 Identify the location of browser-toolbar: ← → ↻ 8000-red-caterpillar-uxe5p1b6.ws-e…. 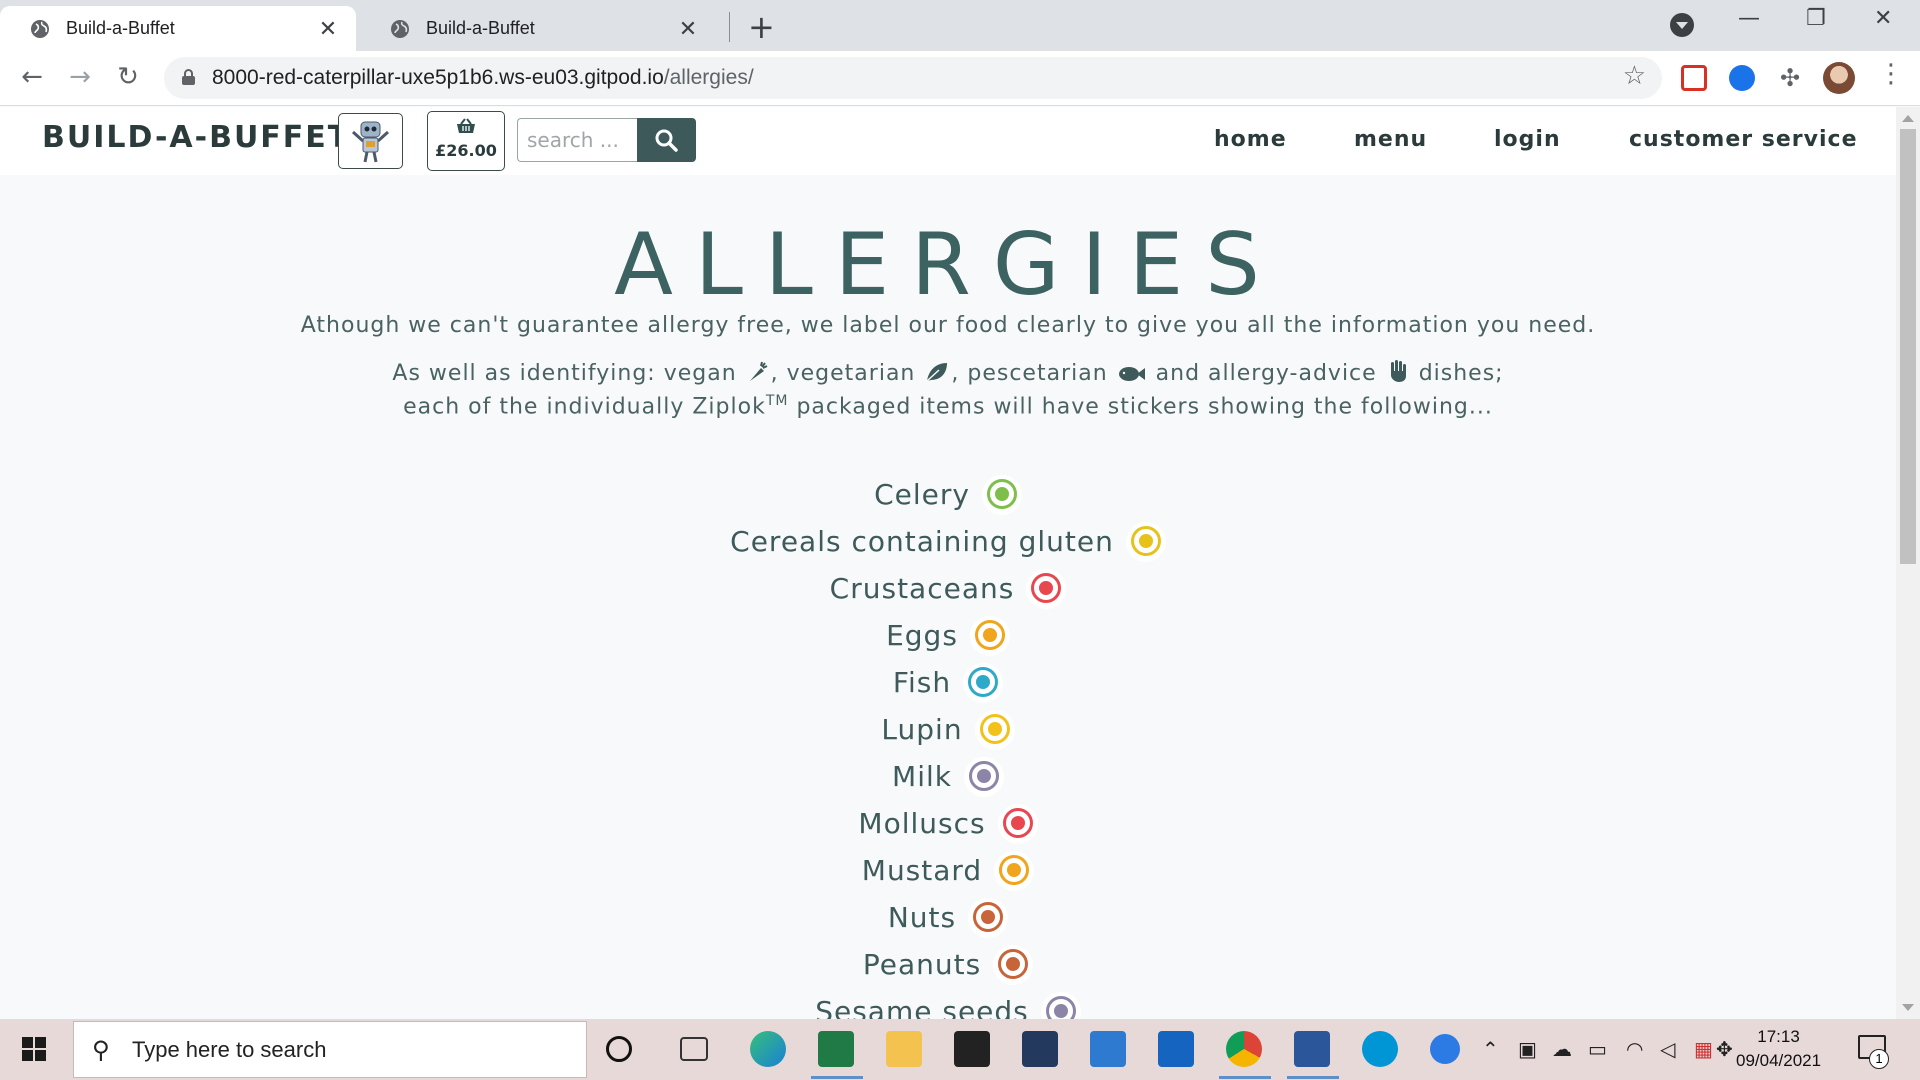
(960, 78).